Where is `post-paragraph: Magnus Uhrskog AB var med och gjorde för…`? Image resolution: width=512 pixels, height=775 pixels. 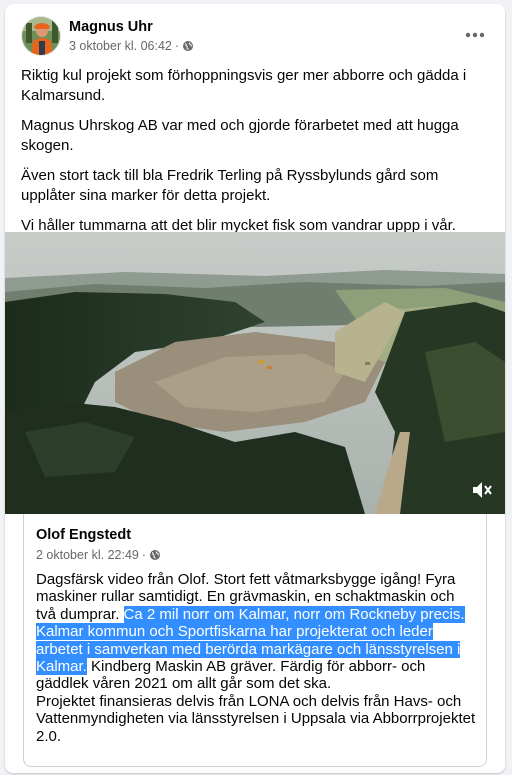 post-paragraph: Magnus Uhrskog AB var med och gjorde för… is located at coordinates (240, 135).